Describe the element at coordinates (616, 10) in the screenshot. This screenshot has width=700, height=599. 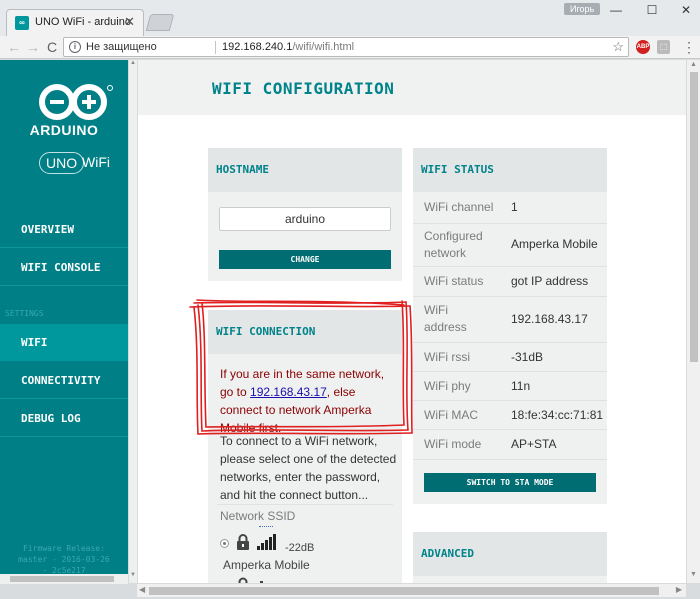
I see `minimize-icon: —` at that location.